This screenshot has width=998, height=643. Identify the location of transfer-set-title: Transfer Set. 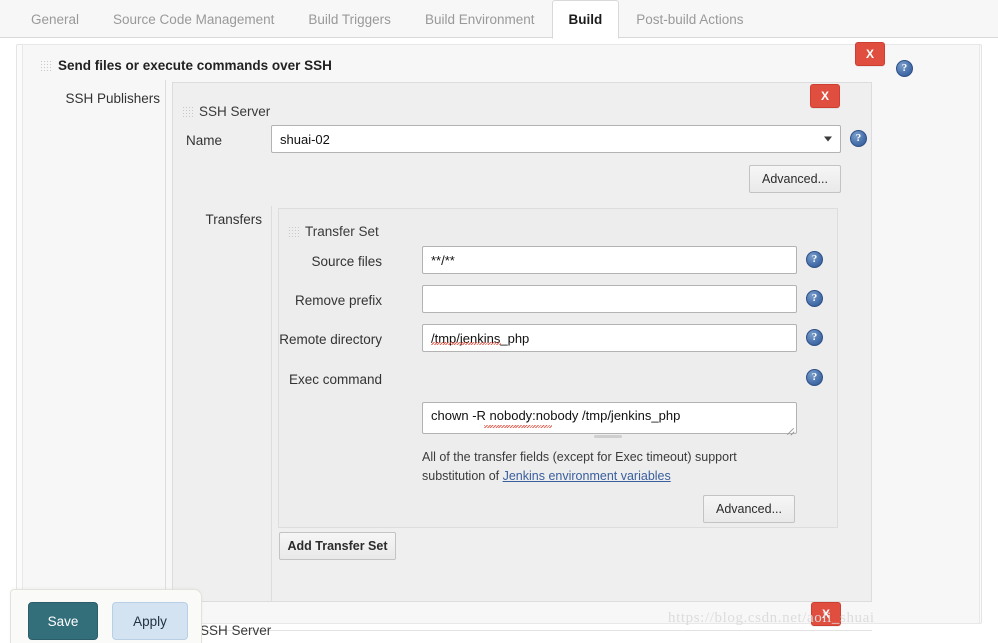
(333, 231).